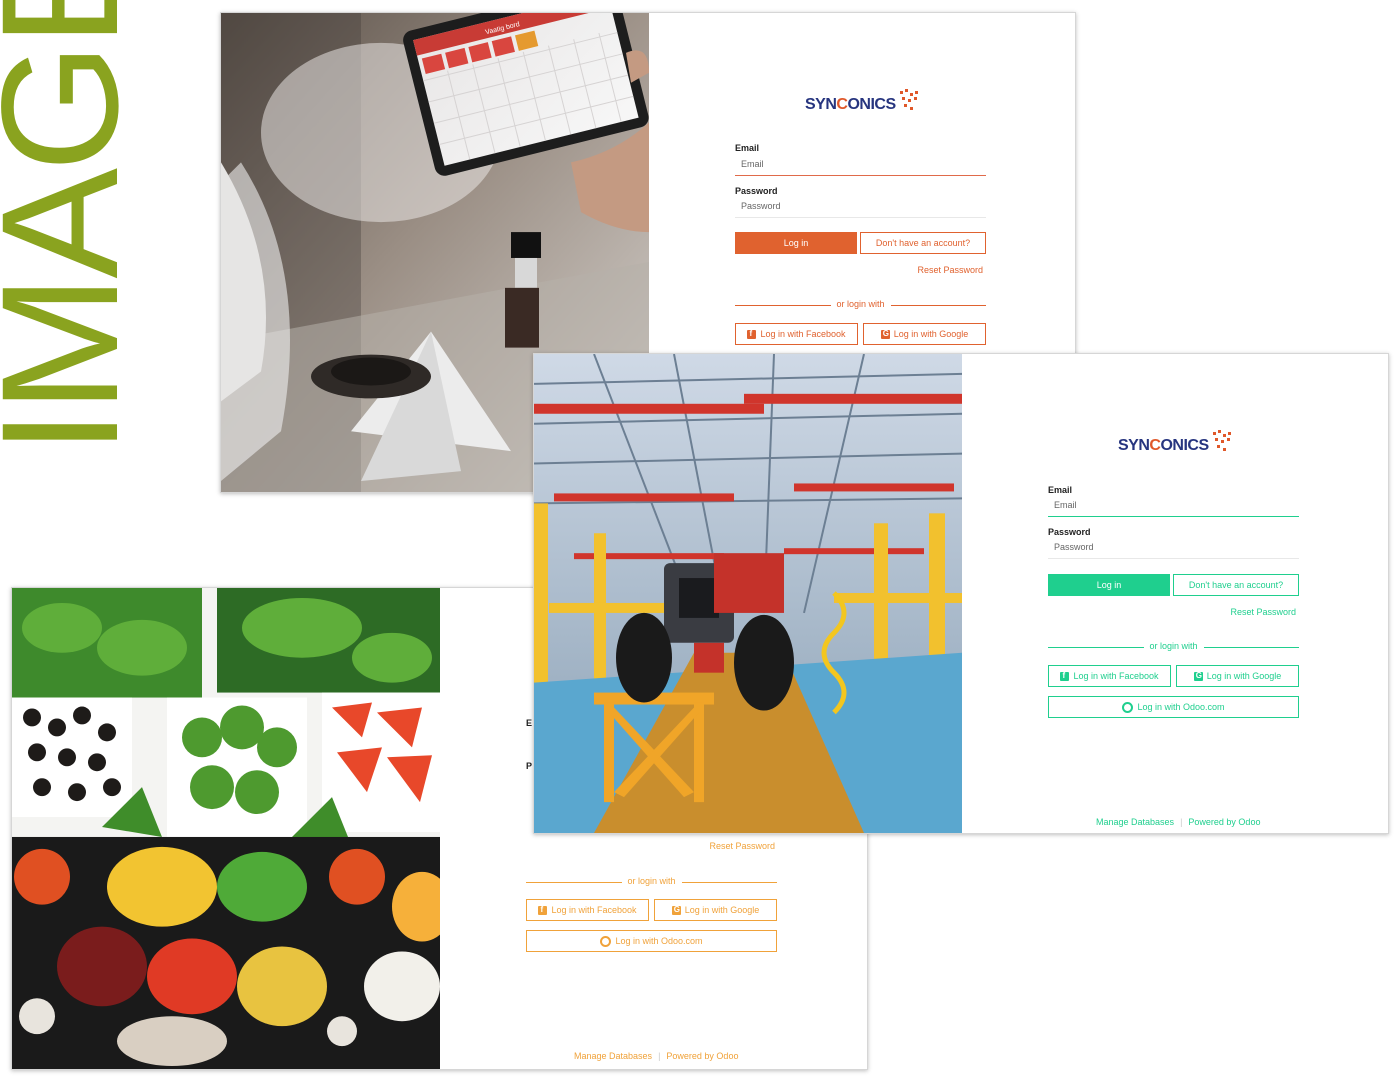 The height and width of the screenshot is (1080, 1400). Describe the element at coordinates (529, 723) in the screenshot. I see `email-label: E` at that location.